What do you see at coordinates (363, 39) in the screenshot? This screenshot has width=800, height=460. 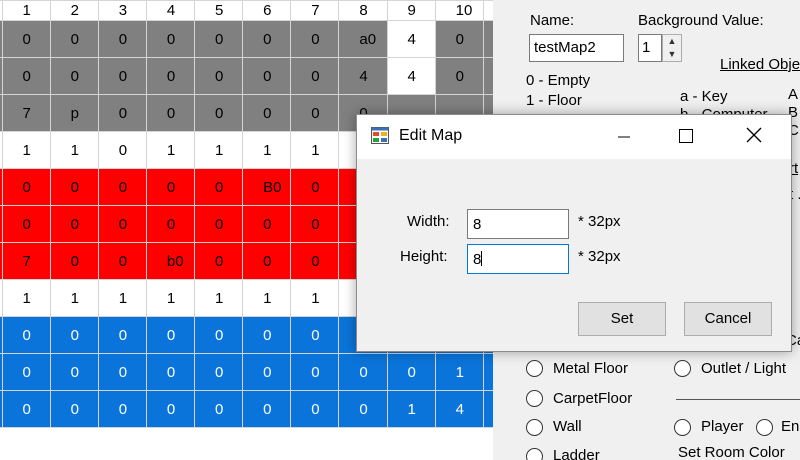 I see `grid-cell: a0` at bounding box center [363, 39].